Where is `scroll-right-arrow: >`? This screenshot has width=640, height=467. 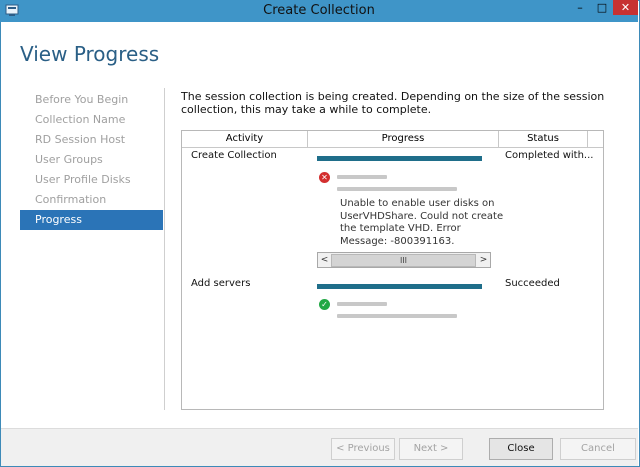 scroll-right-arrow: > is located at coordinates (483, 260).